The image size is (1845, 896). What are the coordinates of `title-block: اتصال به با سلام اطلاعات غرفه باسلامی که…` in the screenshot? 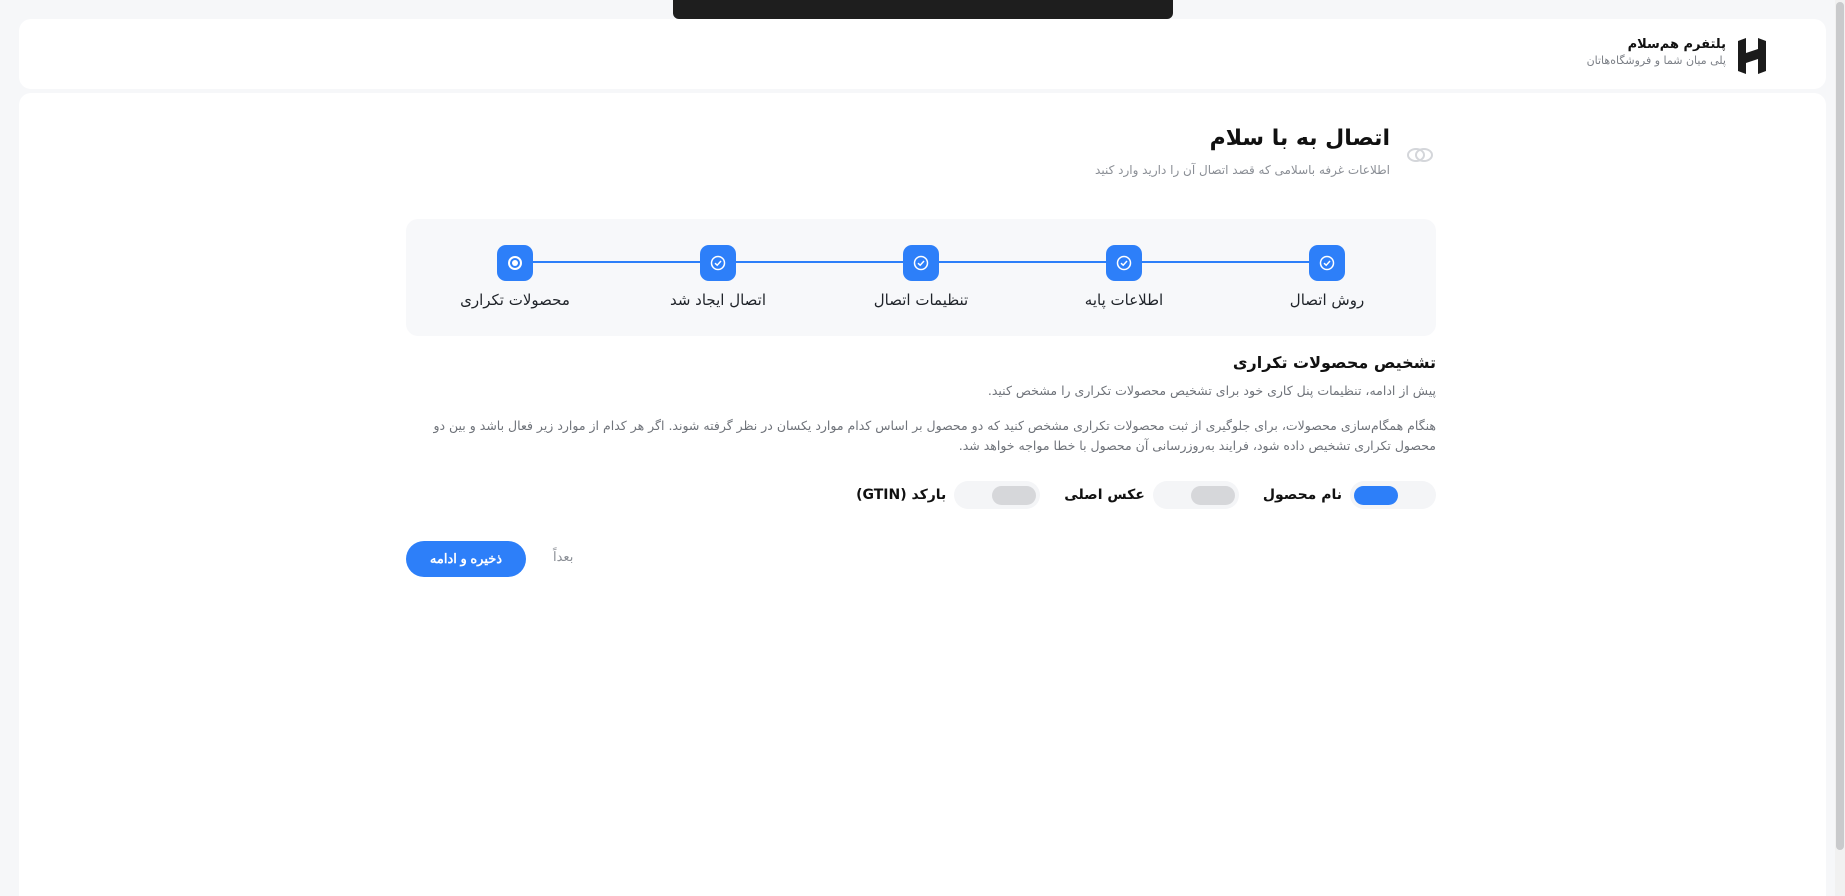 It's located at (1242, 151).